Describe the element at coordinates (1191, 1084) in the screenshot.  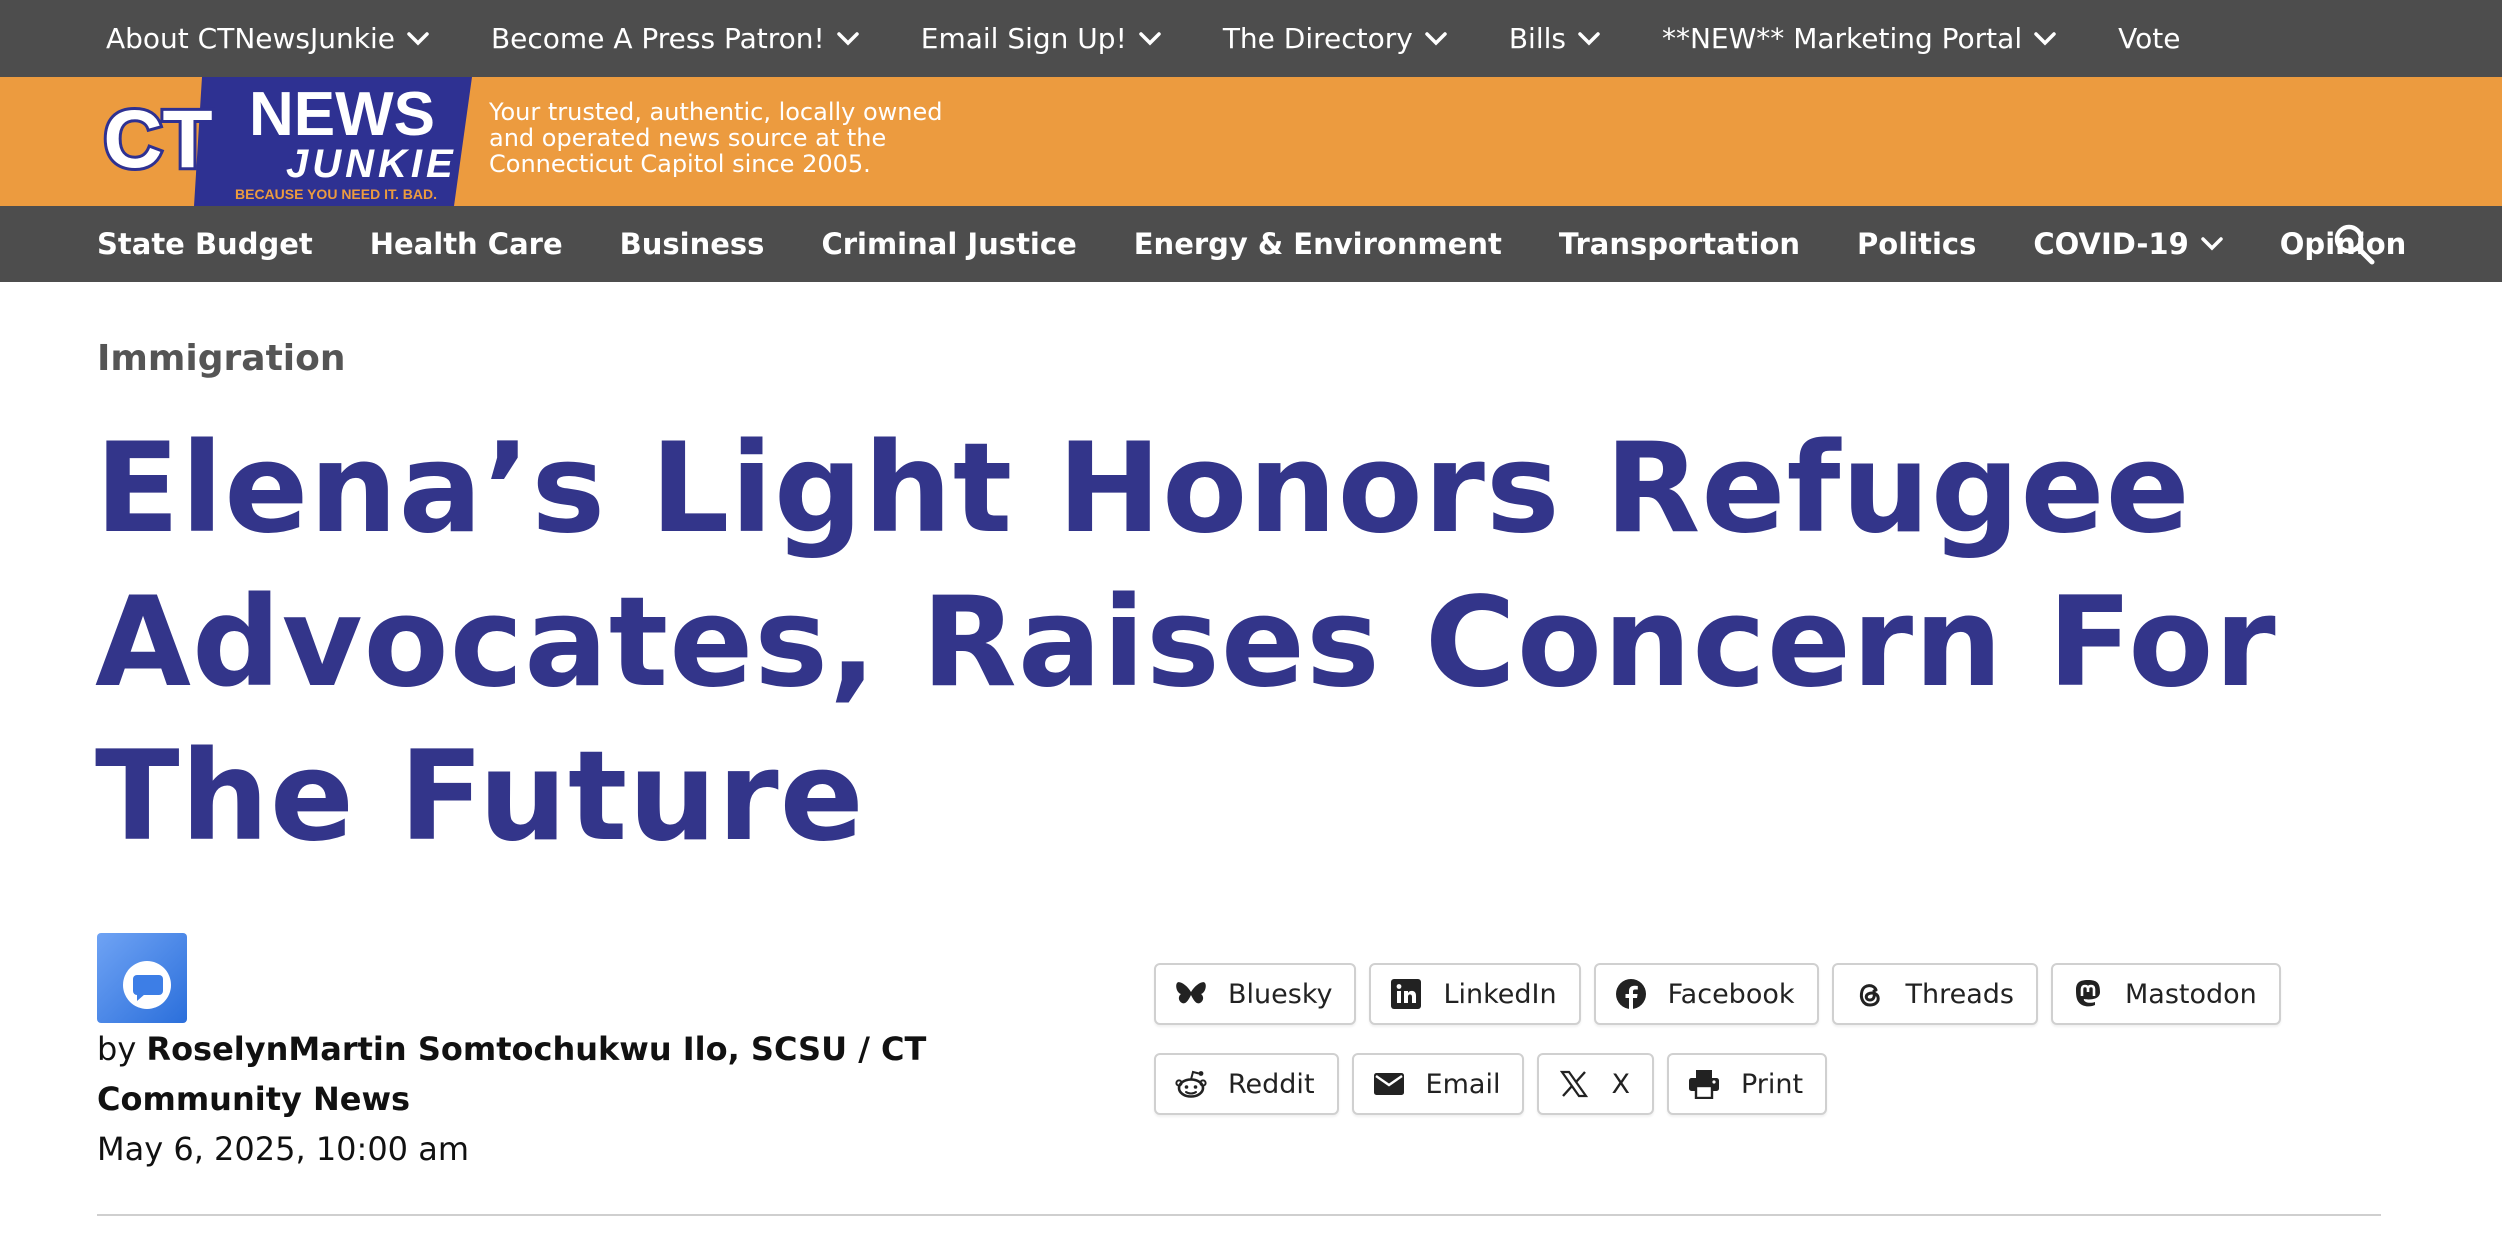
I see `reddit-icon` at that location.